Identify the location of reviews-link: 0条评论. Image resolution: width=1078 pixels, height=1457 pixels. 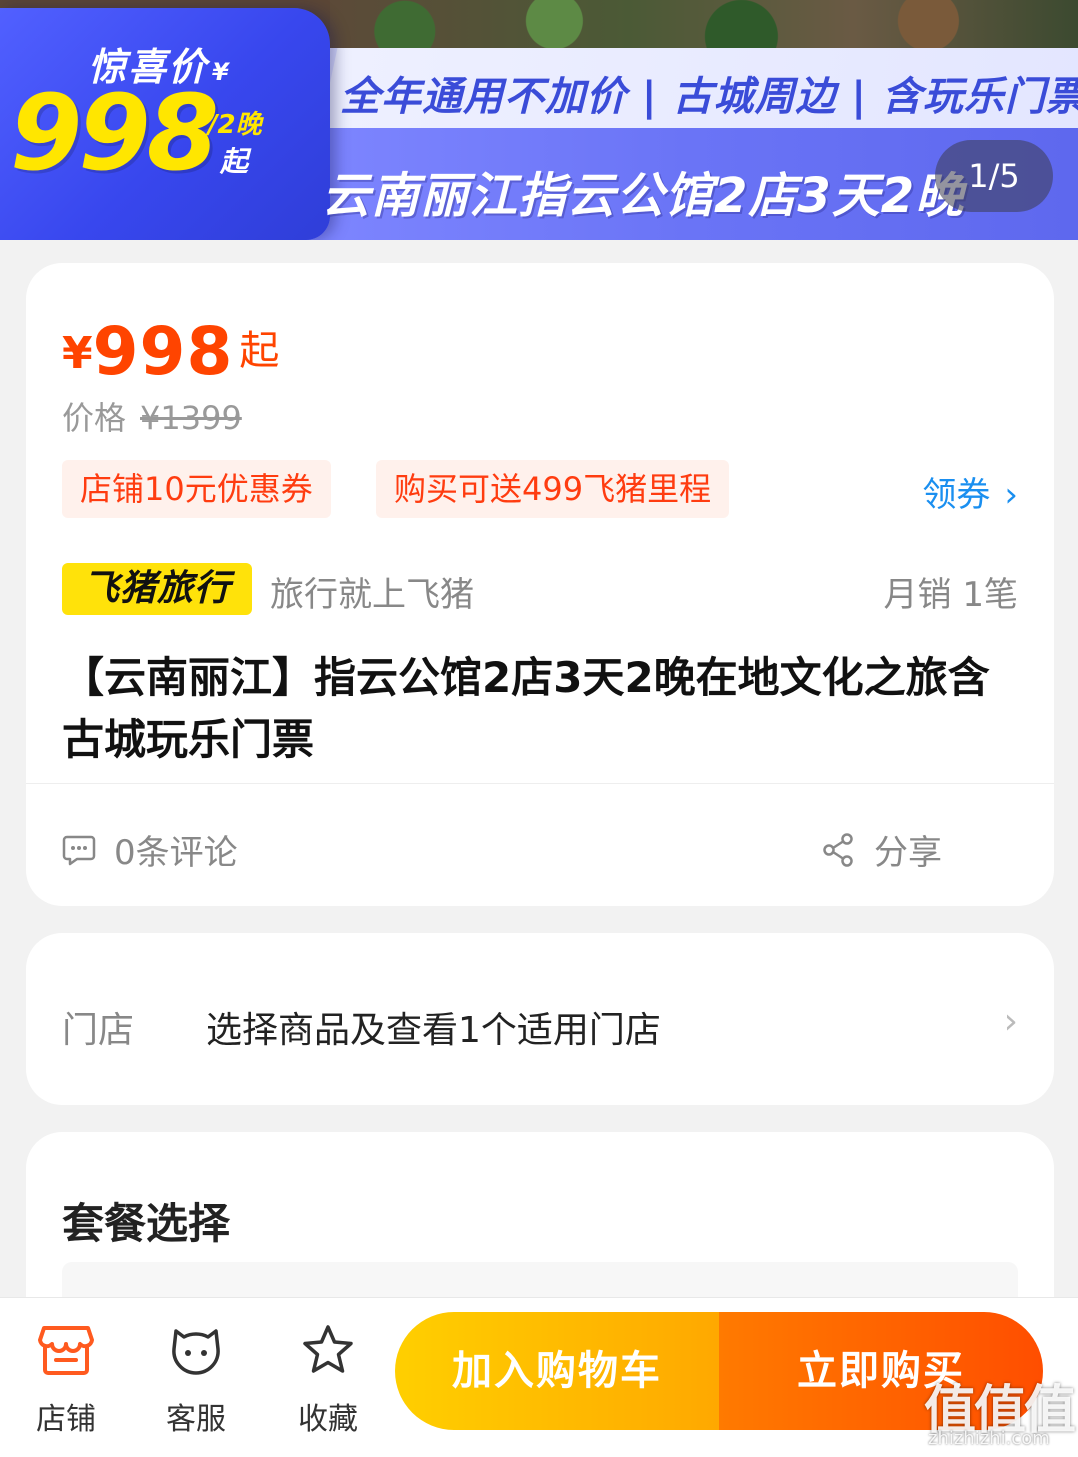
(150, 849).